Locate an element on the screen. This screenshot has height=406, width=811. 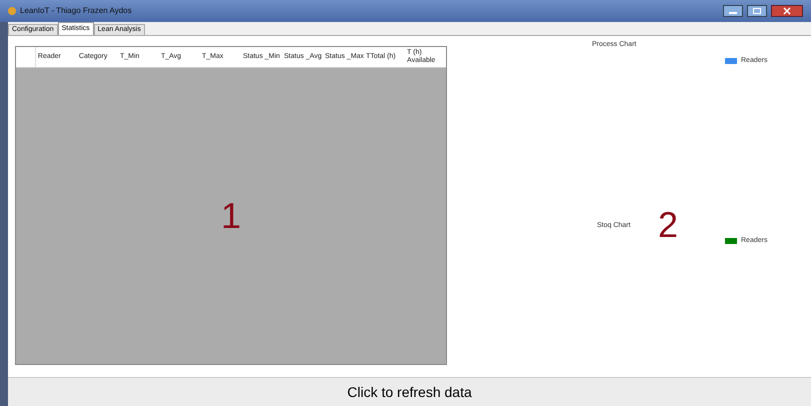
annotation-number: 1 is located at coordinates (231, 216).